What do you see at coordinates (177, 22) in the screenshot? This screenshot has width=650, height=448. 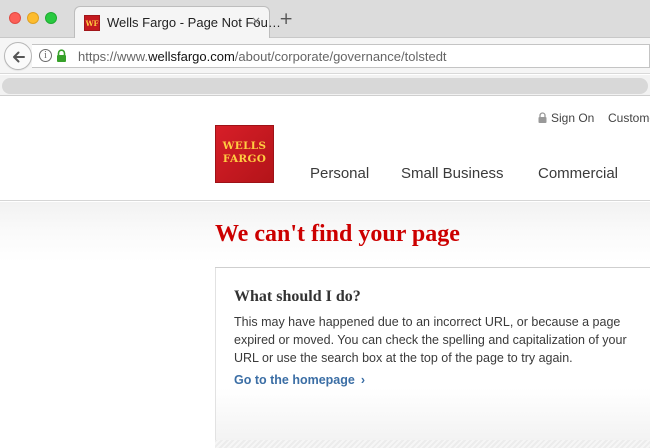 I see `browser-tab: WF Wells Fargo - Page Not Fou… ×` at bounding box center [177, 22].